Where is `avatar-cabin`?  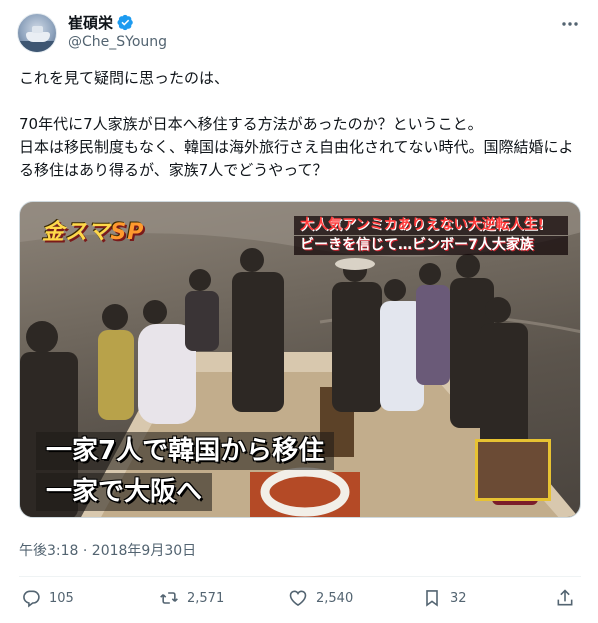 avatar-cabin is located at coordinates (37, 29).